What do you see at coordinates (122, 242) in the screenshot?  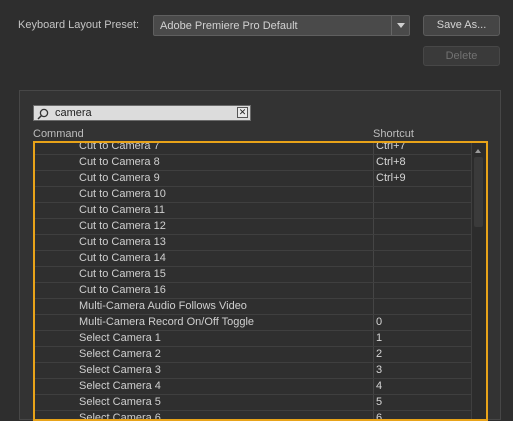 I see `command-name: Cut to Camera 13` at bounding box center [122, 242].